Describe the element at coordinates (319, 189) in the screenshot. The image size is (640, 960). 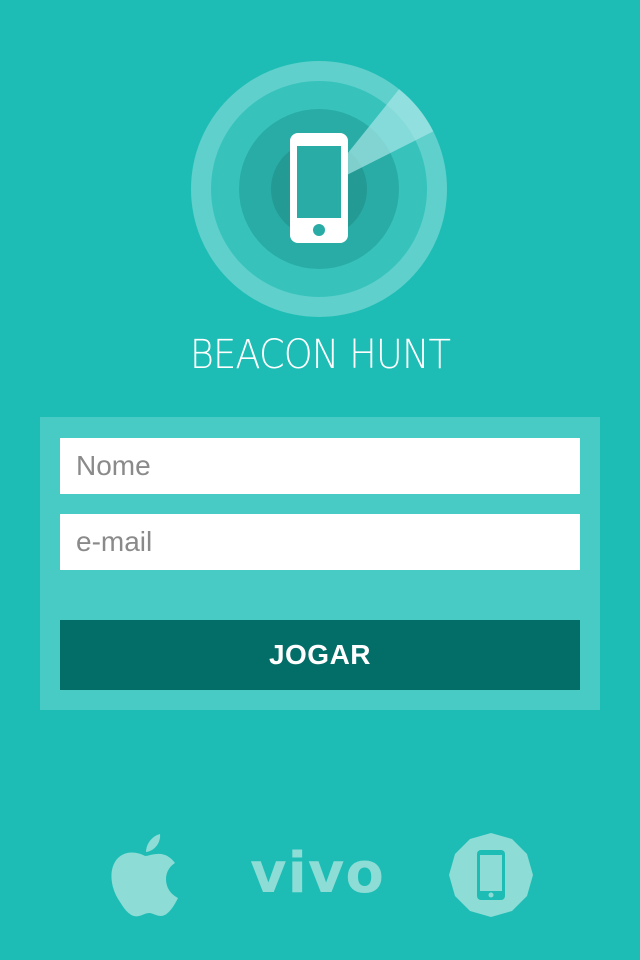
I see `beacon-radar-logo-icon` at that location.